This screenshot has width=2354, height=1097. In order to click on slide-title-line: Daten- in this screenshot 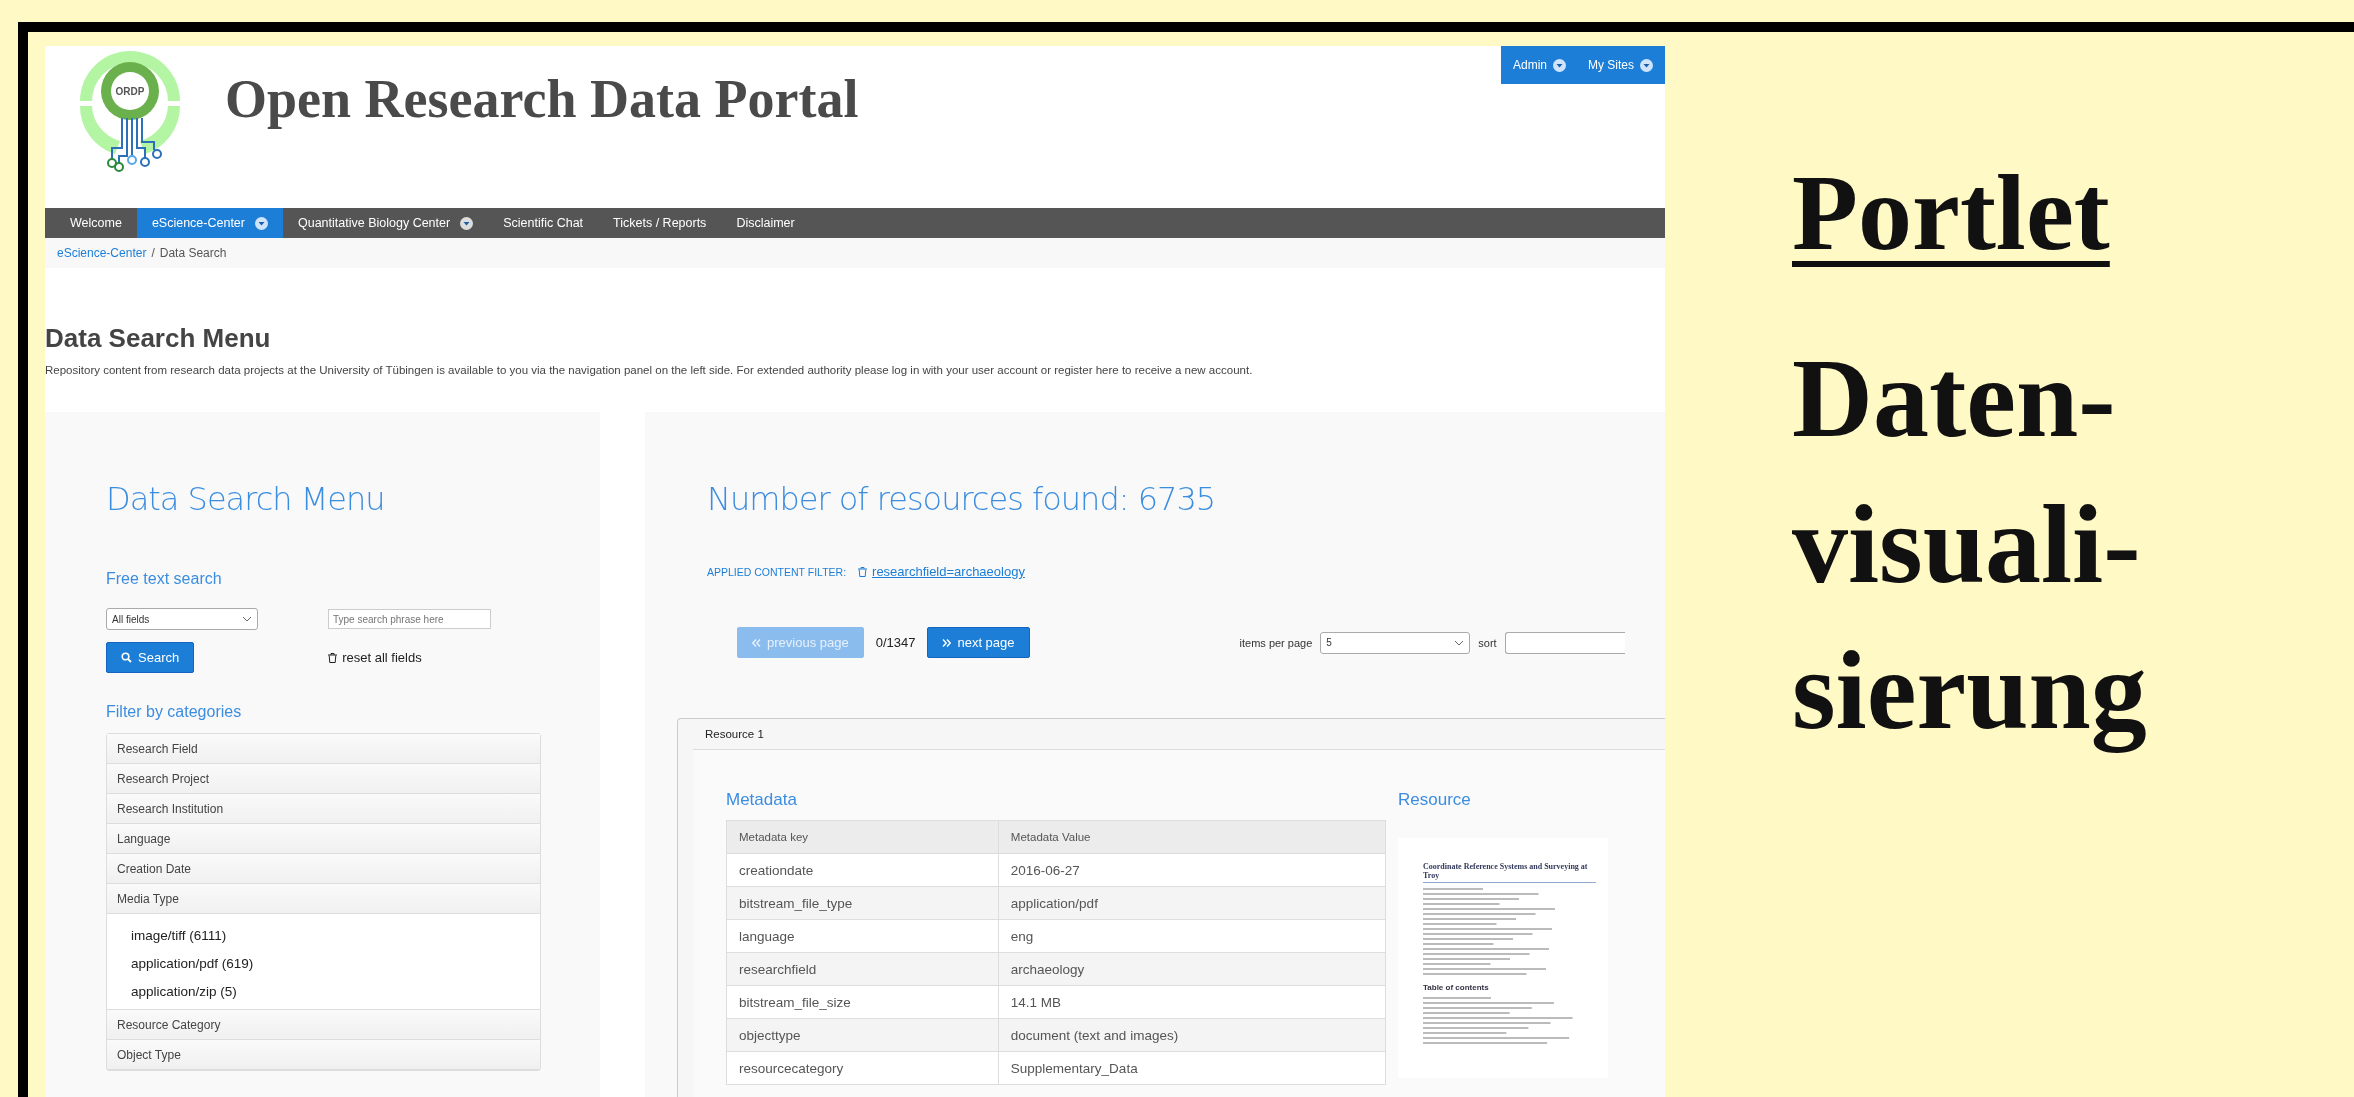, I will do `click(1954, 398)`.